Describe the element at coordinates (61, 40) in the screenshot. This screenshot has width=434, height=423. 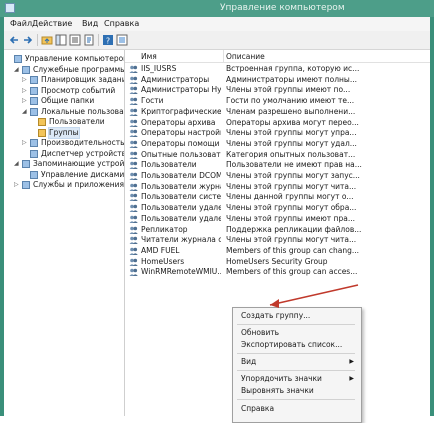
I see `console-tree-icon` at that location.